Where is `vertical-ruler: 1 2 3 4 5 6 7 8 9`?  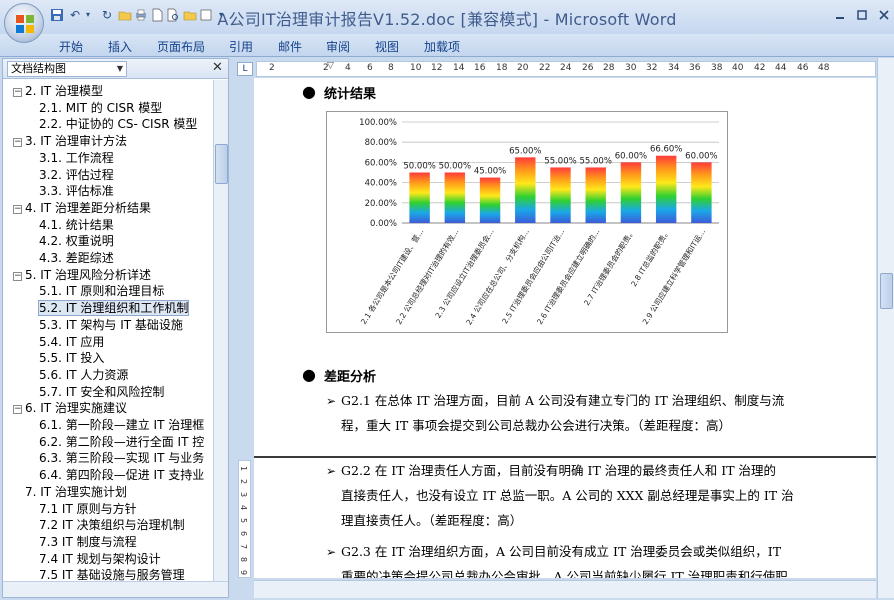 vertical-ruler: 1 2 3 4 5 6 7 8 9 is located at coordinates (244, 519).